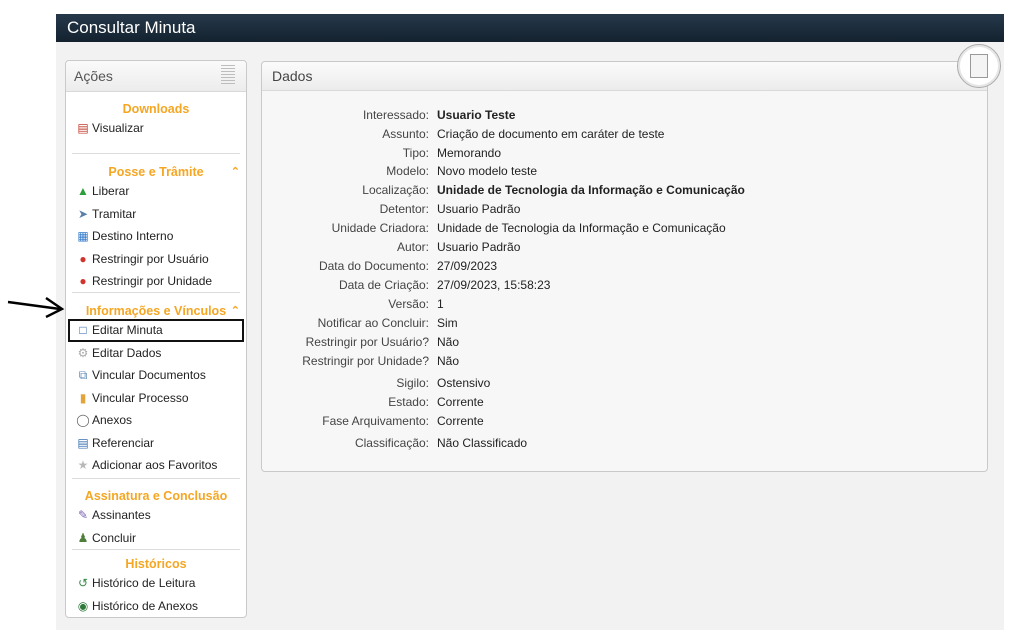 The width and height of the screenshot is (1024, 644). I want to click on field-label: Assunto:, so click(405, 134).